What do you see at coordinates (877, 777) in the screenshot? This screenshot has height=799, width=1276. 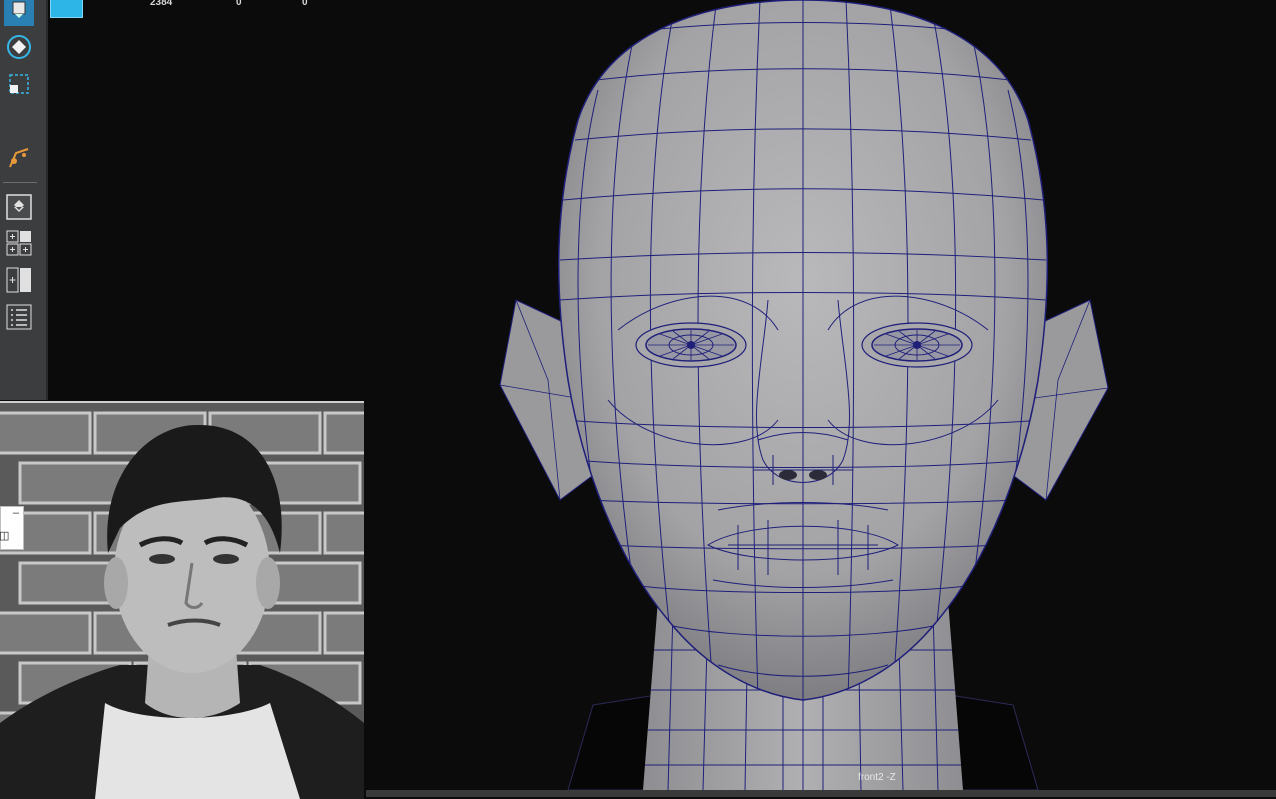 I see `camera-label: front2 -Z` at bounding box center [877, 777].